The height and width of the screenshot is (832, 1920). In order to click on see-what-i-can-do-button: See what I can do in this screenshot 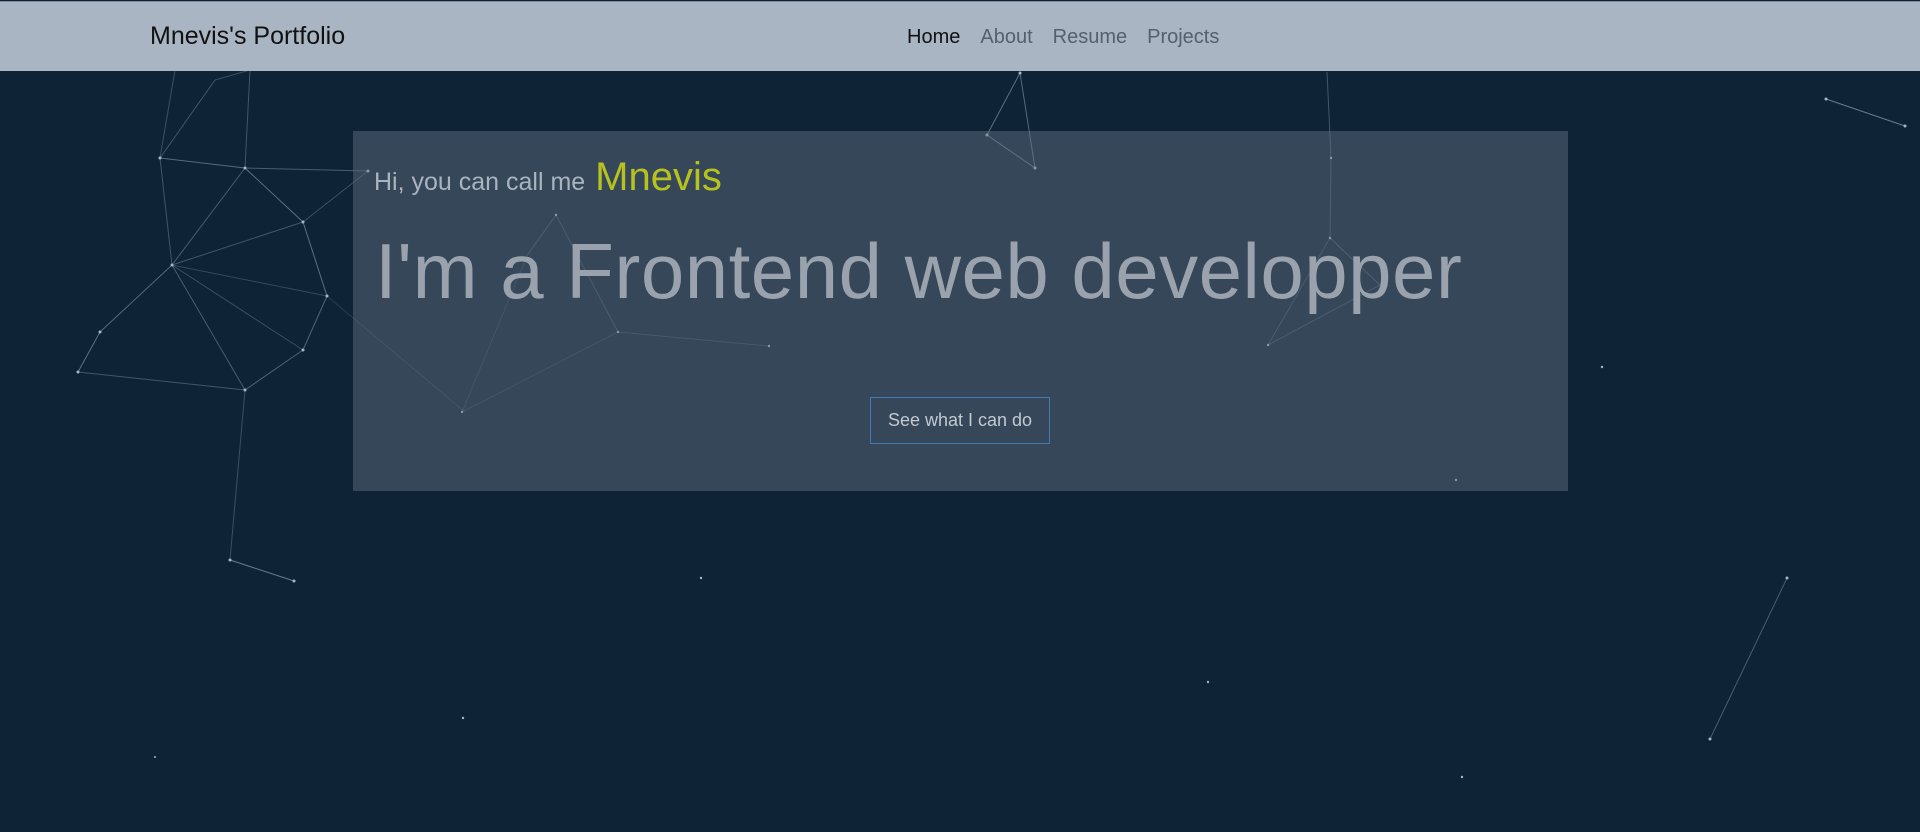, I will do `click(960, 420)`.